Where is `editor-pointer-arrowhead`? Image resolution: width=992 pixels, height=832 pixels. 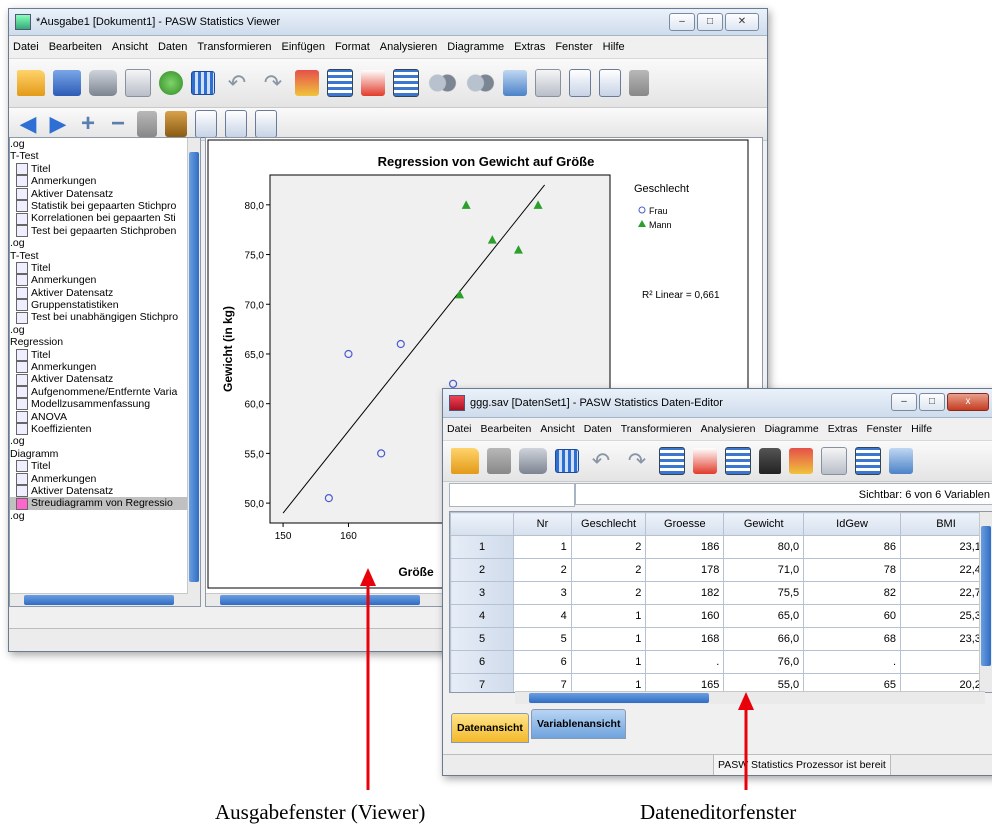 editor-pointer-arrowhead is located at coordinates (746, 701).